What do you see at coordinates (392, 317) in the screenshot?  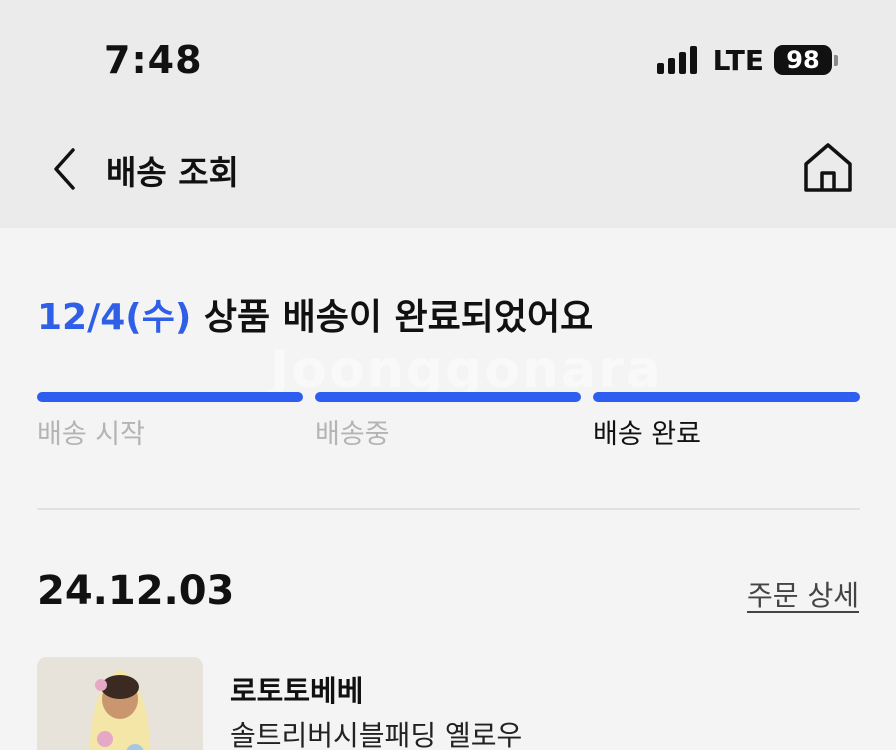 I see `delivery-status-text: 상품 배송이 완료되었어요` at bounding box center [392, 317].